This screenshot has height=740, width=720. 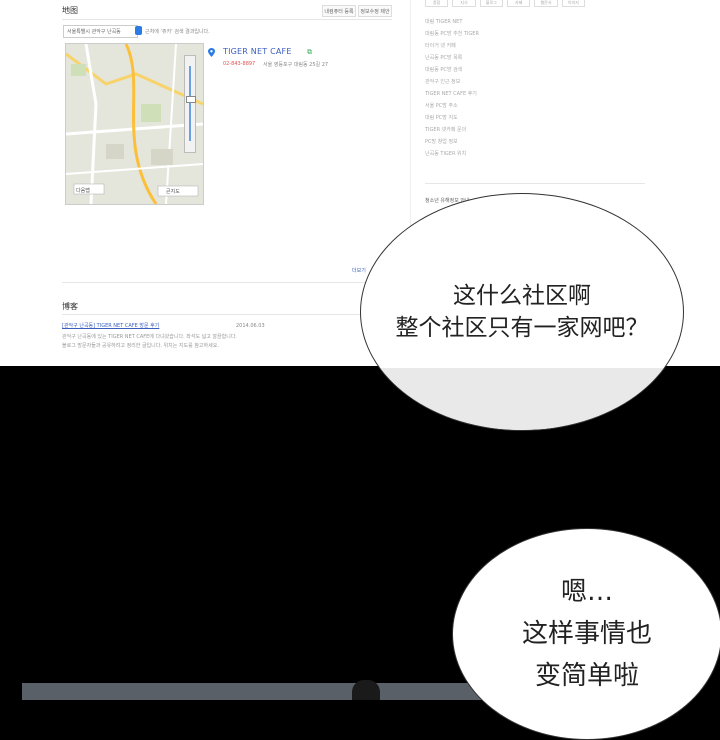 I want to click on related-item: 대림동 PC방 검색, so click(x=443, y=70).